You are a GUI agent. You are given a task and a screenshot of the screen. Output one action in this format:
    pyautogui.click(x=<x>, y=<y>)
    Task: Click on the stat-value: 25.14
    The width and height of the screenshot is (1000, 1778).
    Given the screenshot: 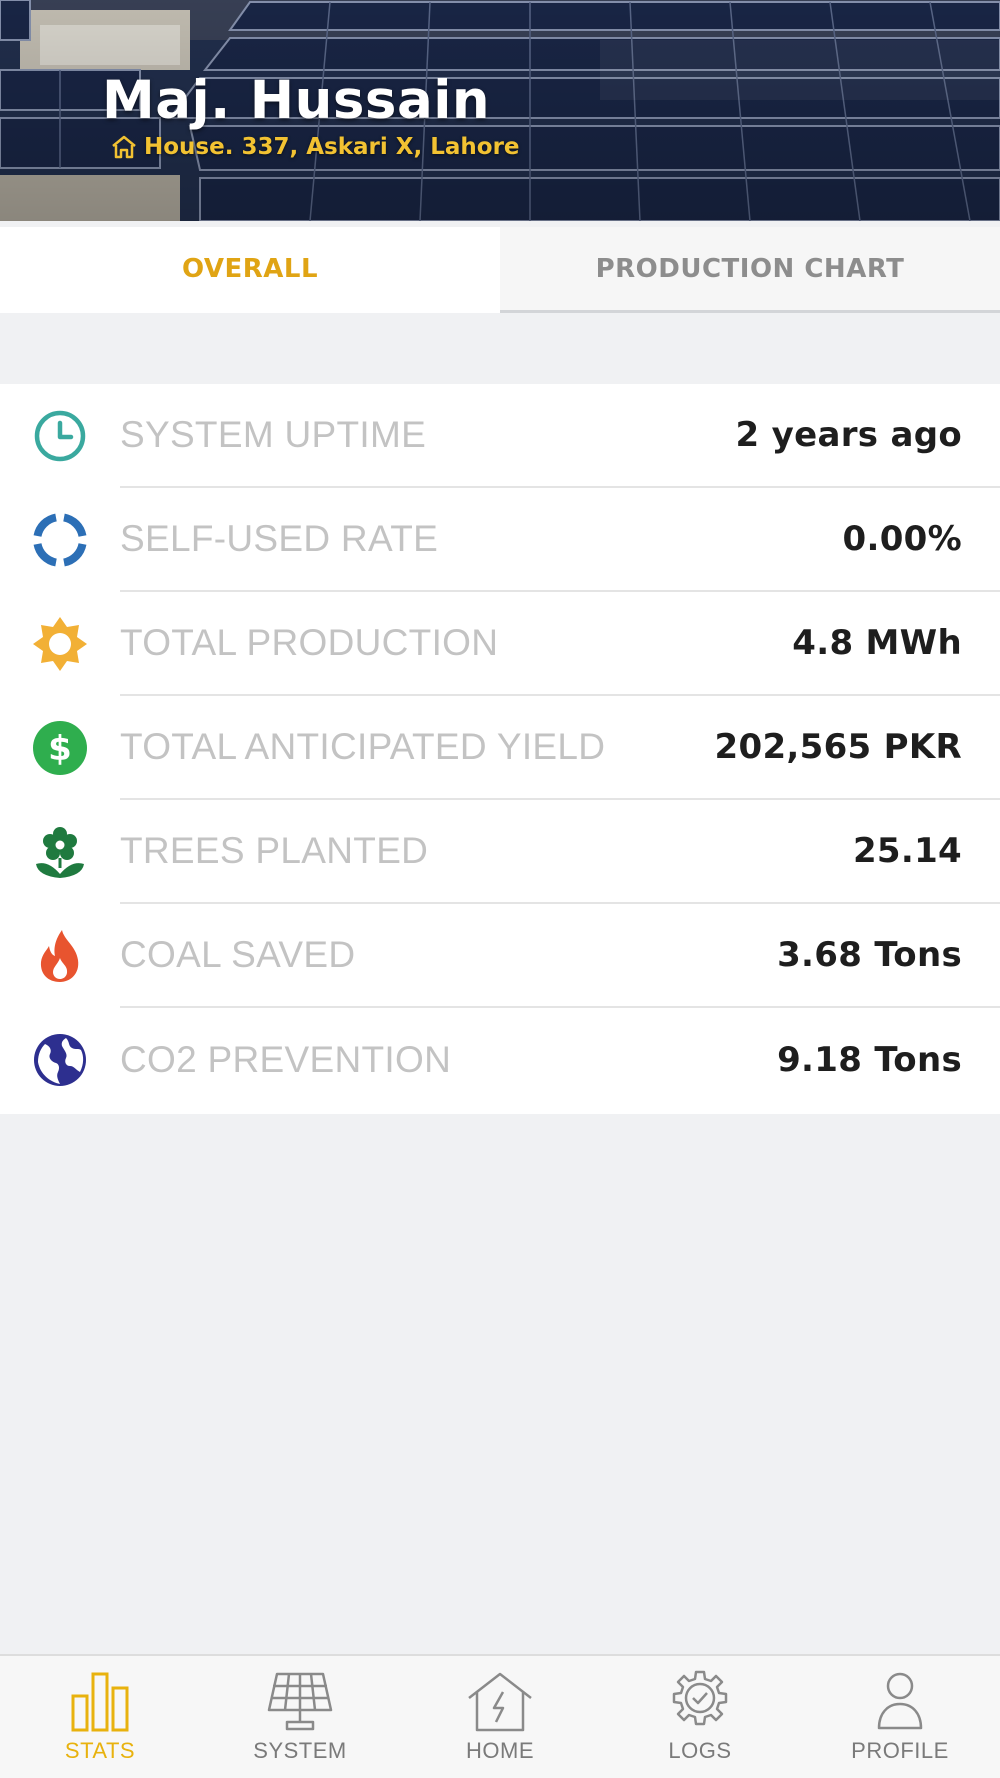 What is the action you would take?
    pyautogui.click(x=907, y=851)
    